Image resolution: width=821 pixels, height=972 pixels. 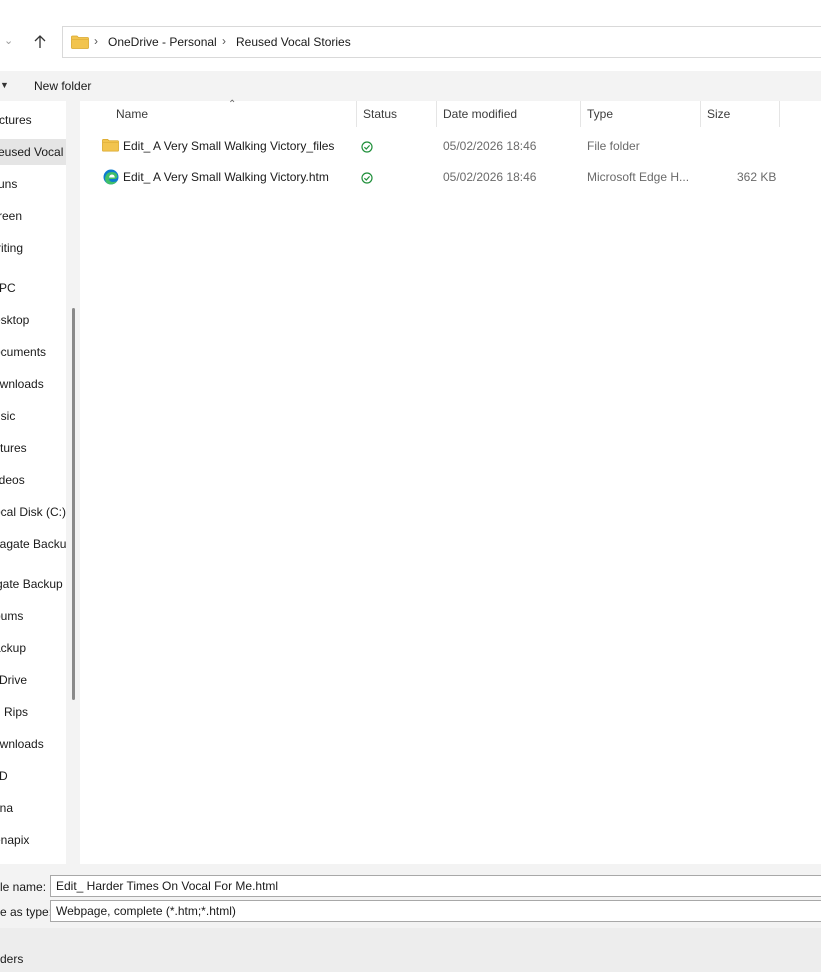 I want to click on nav-item-videos: ideos, so click(x=33, y=480).